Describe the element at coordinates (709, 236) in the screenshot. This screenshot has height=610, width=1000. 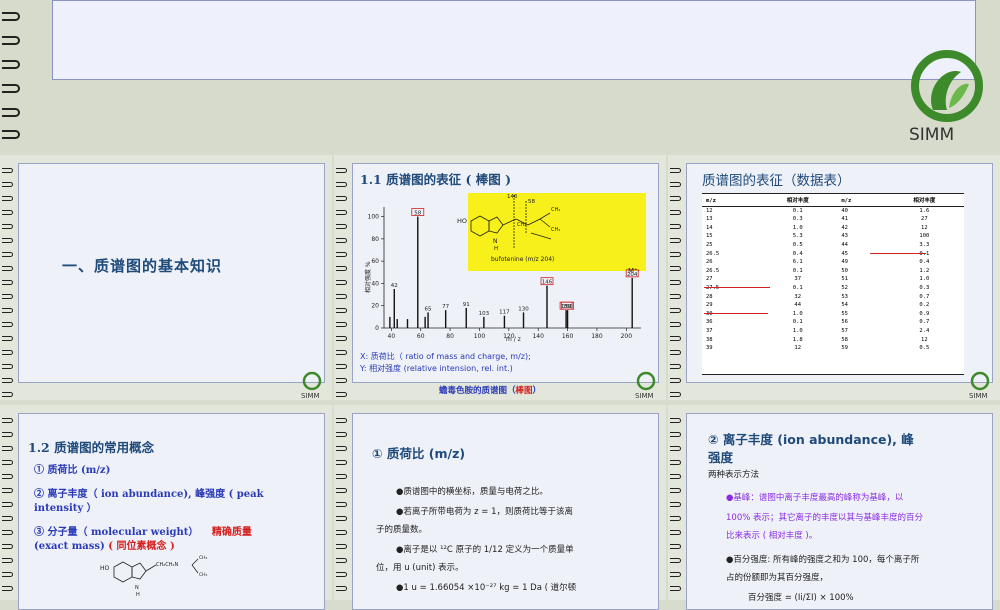
I see `table-cell: 15` at that location.